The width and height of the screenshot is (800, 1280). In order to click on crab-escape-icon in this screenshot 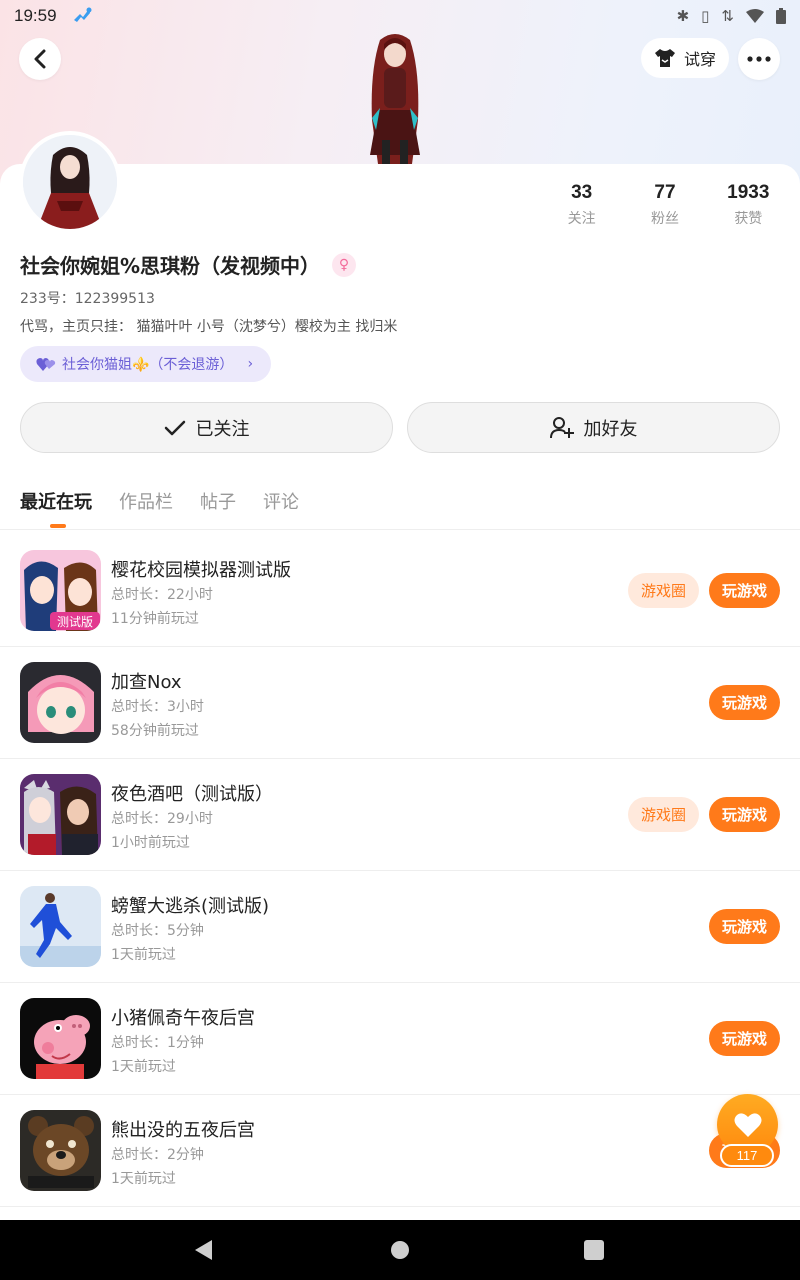, I will do `click(60, 926)`.